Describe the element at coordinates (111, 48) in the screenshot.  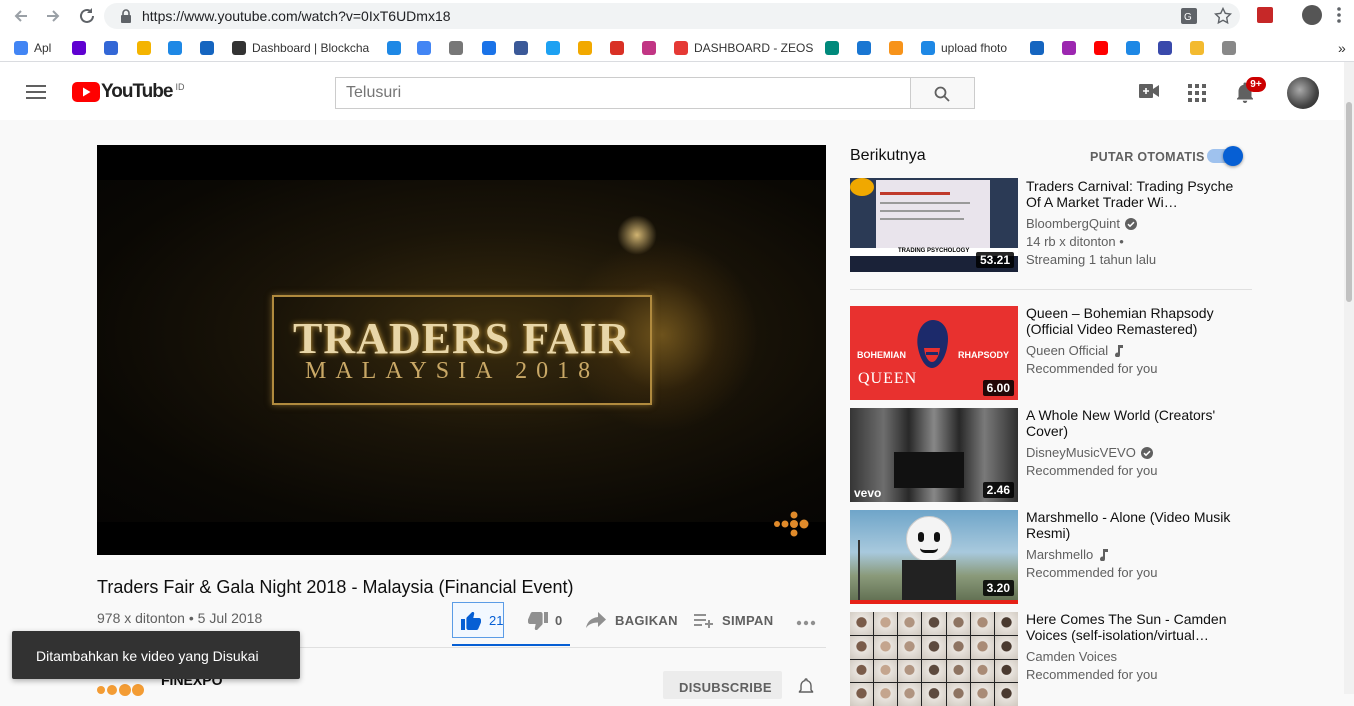
I see `four-icon` at that location.